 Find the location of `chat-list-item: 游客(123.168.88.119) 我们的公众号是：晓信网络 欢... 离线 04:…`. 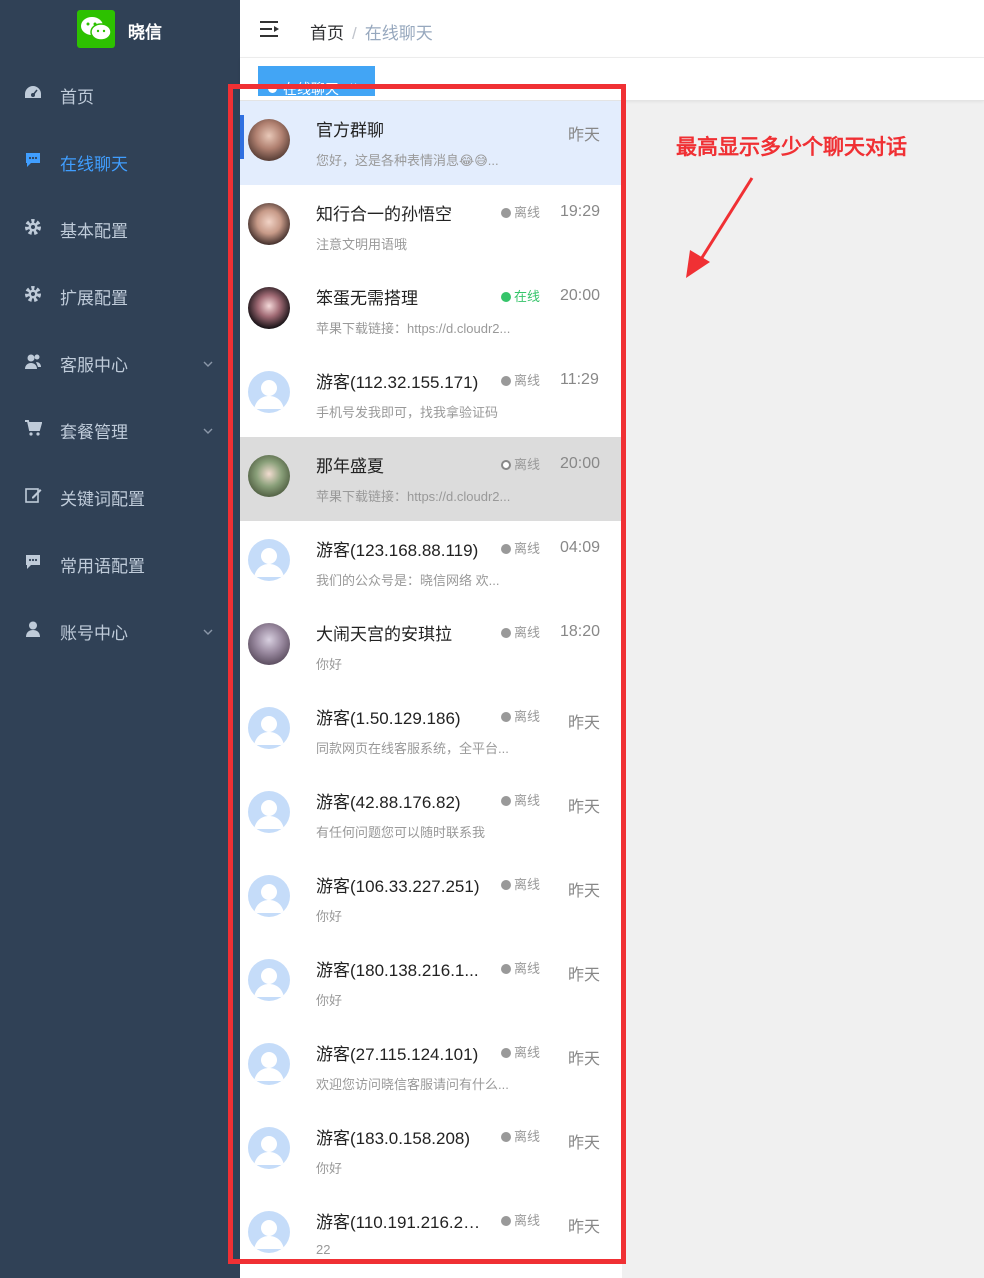

chat-list-item: 游客(123.168.88.119) 我们的公众号是：晓信网络 欢... 离线 04:… is located at coordinates (431, 563).